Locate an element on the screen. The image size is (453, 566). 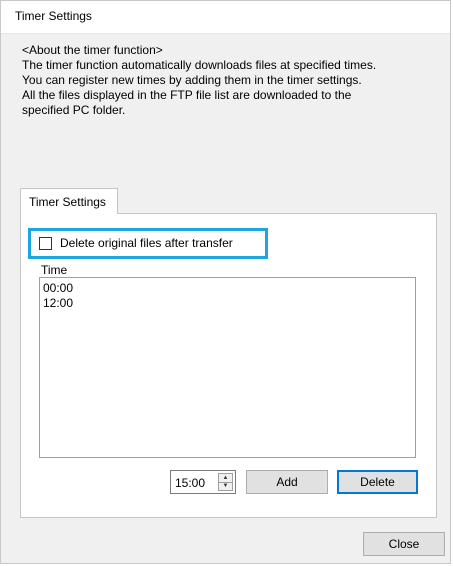
list-item: 12:00 is located at coordinates (58, 303).